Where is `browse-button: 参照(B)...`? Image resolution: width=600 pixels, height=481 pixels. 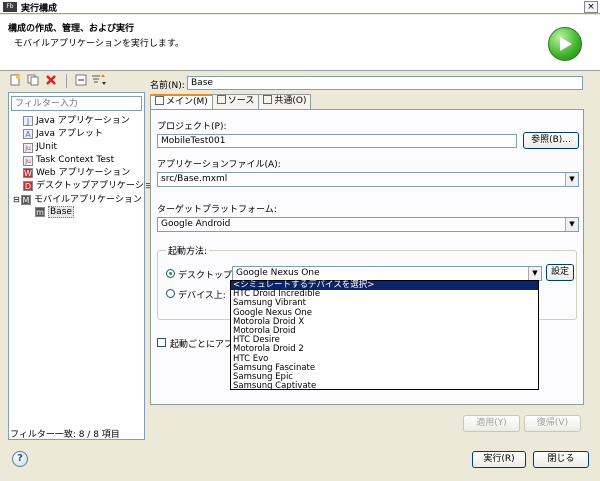
browse-button: 参照(B)... is located at coordinates (551, 140).